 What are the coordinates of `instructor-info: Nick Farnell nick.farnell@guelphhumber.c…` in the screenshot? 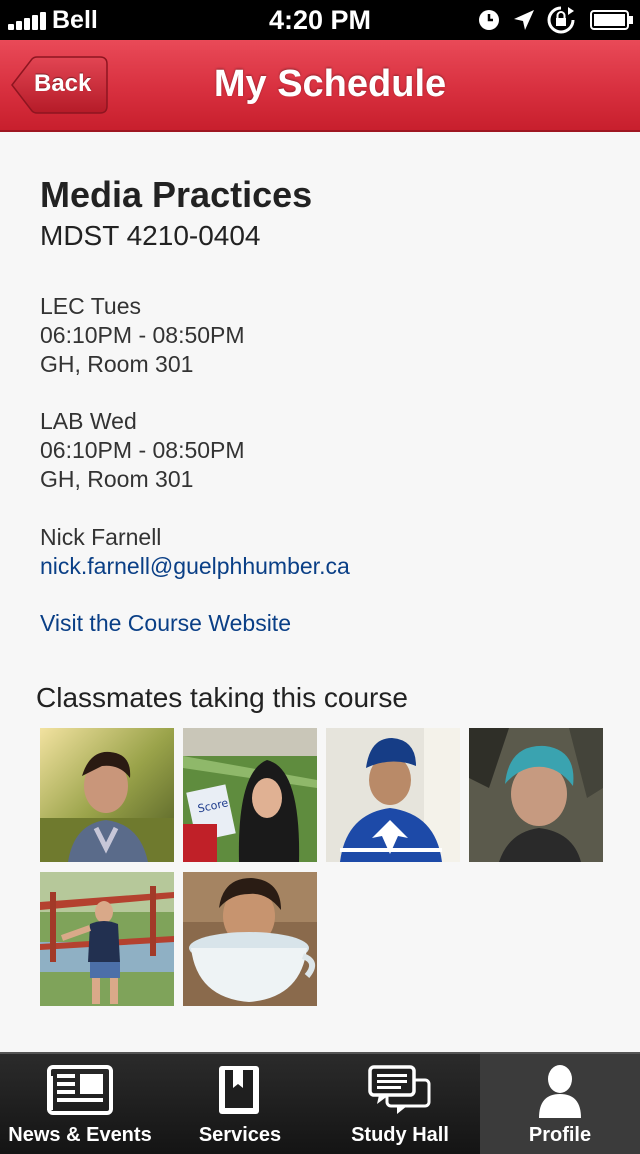 It's located at (195, 552).